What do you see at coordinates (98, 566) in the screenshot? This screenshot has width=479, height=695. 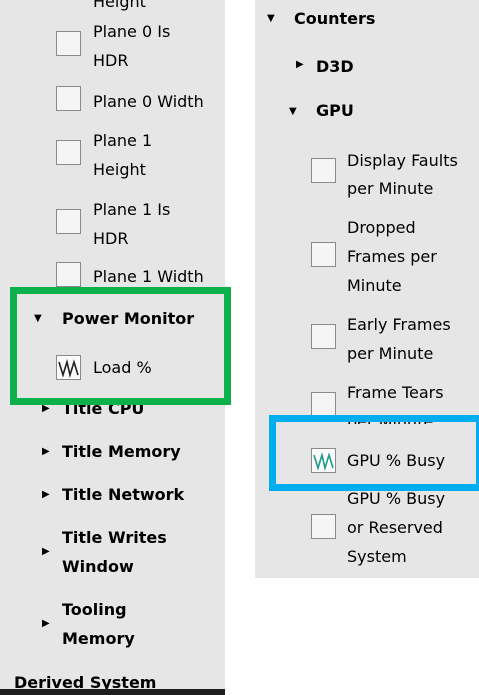 I see `title-writes-window-label-line2: Window` at bounding box center [98, 566].